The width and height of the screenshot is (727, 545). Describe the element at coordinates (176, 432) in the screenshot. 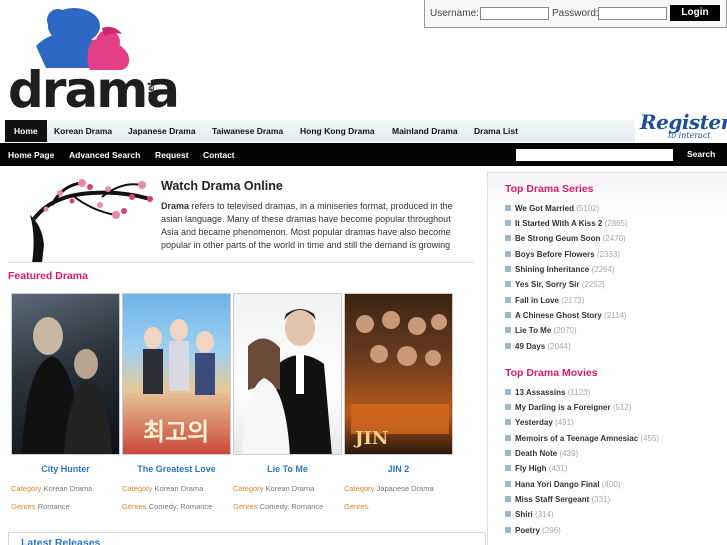

I see `svg-text: 최고의` at that location.